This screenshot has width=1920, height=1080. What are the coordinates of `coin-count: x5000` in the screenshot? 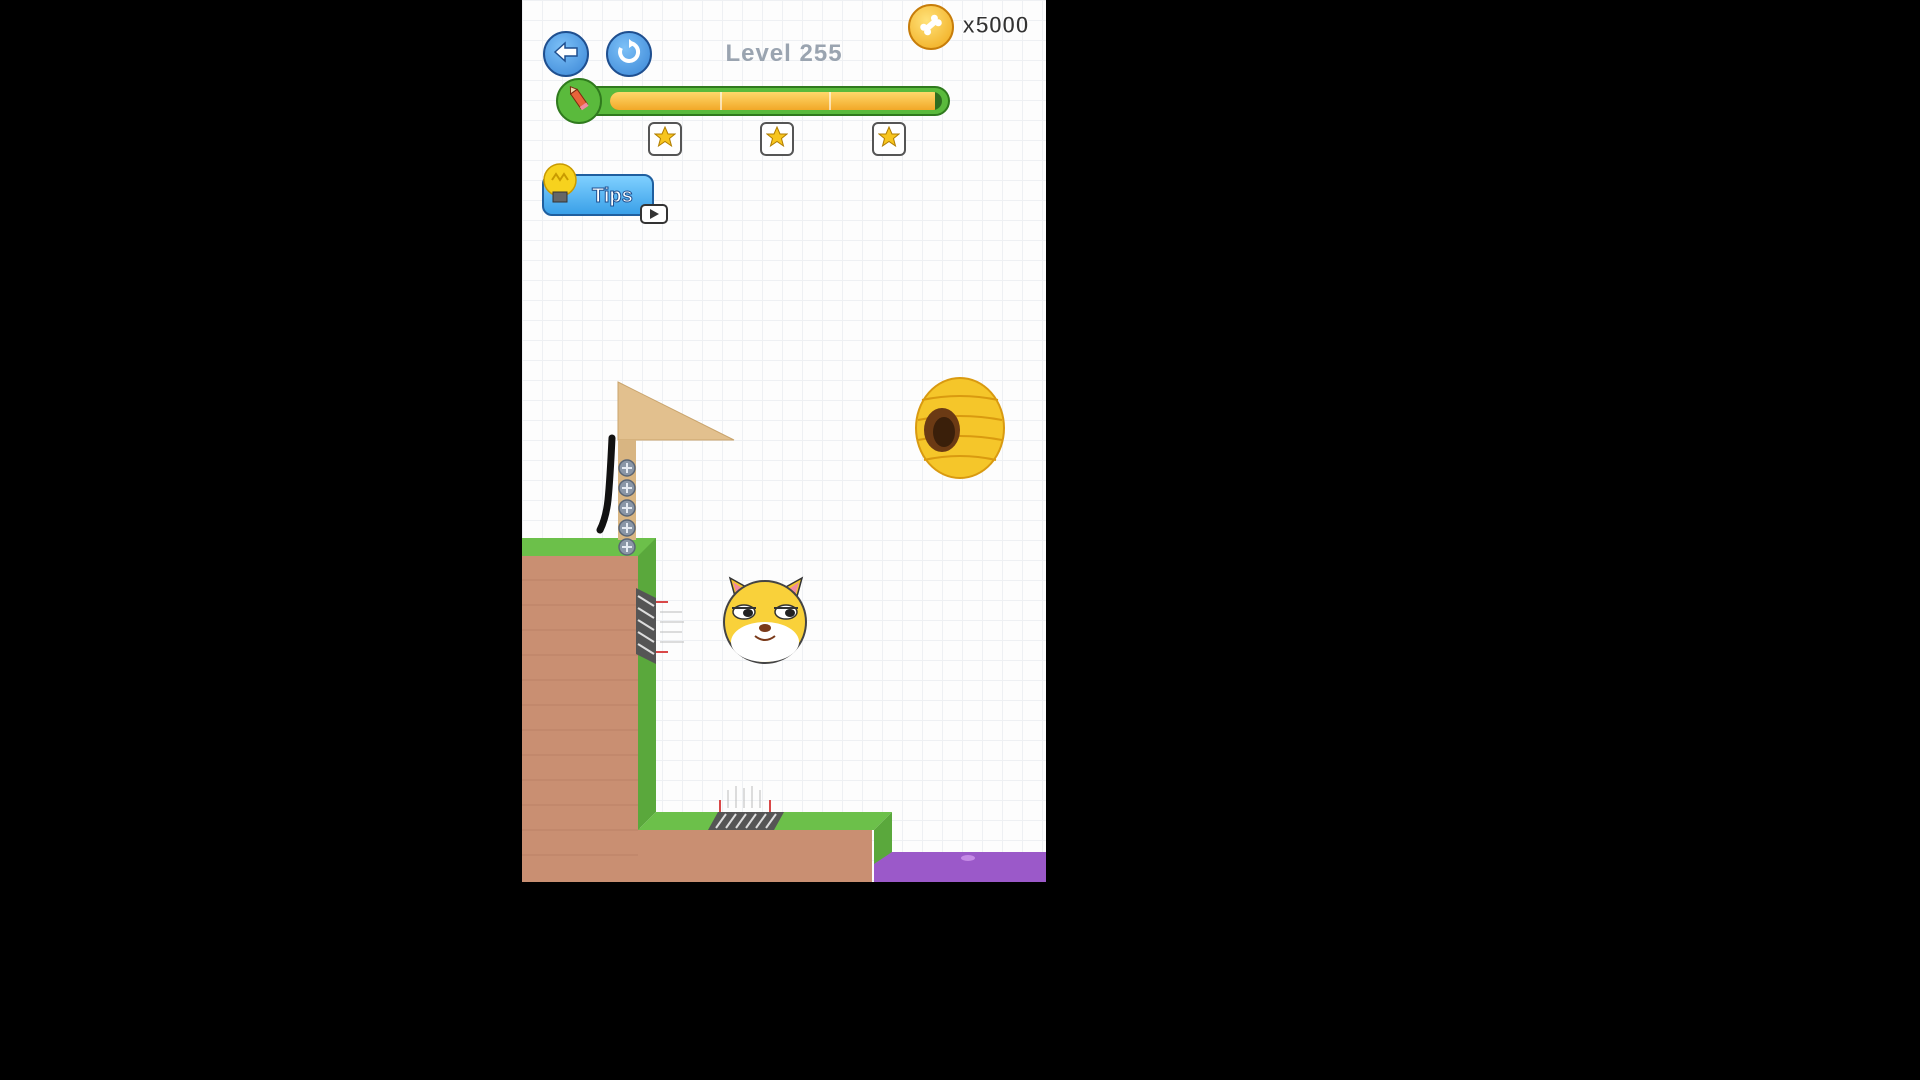 It's located at (996, 26).